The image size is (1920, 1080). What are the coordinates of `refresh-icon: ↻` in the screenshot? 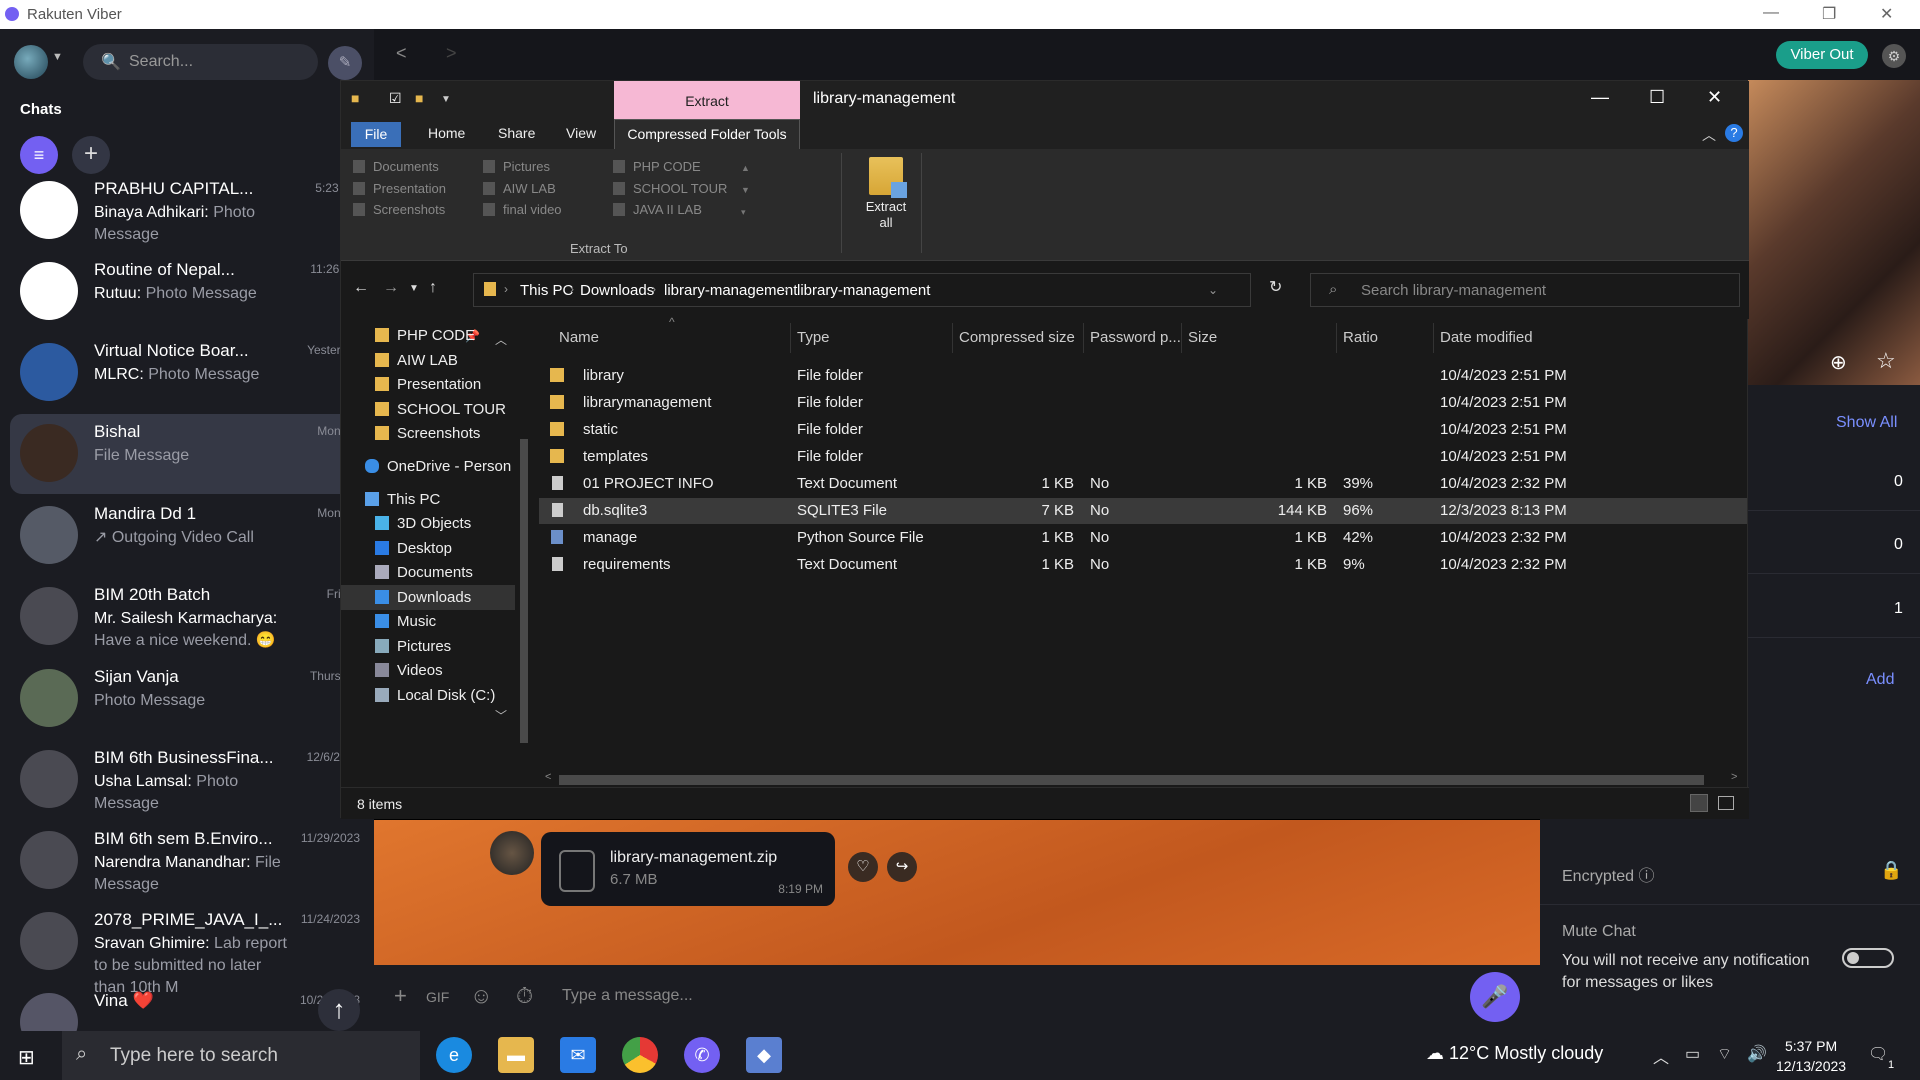 It's located at (1275, 287).